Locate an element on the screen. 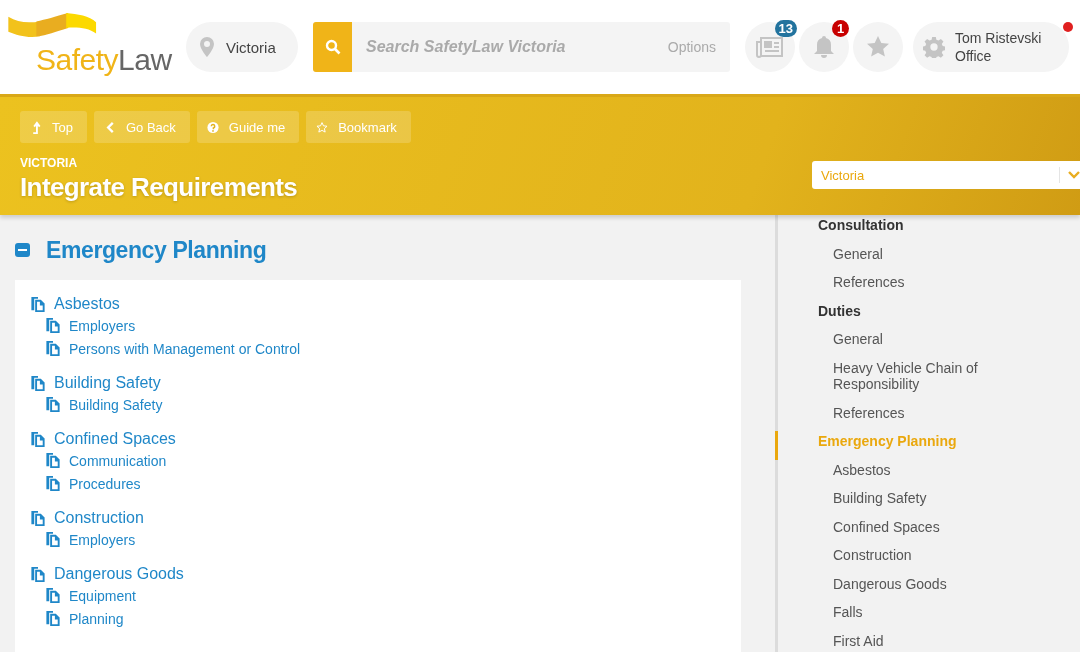 The height and width of the screenshot is (652, 1080). bell-icon is located at coordinates (824, 47).